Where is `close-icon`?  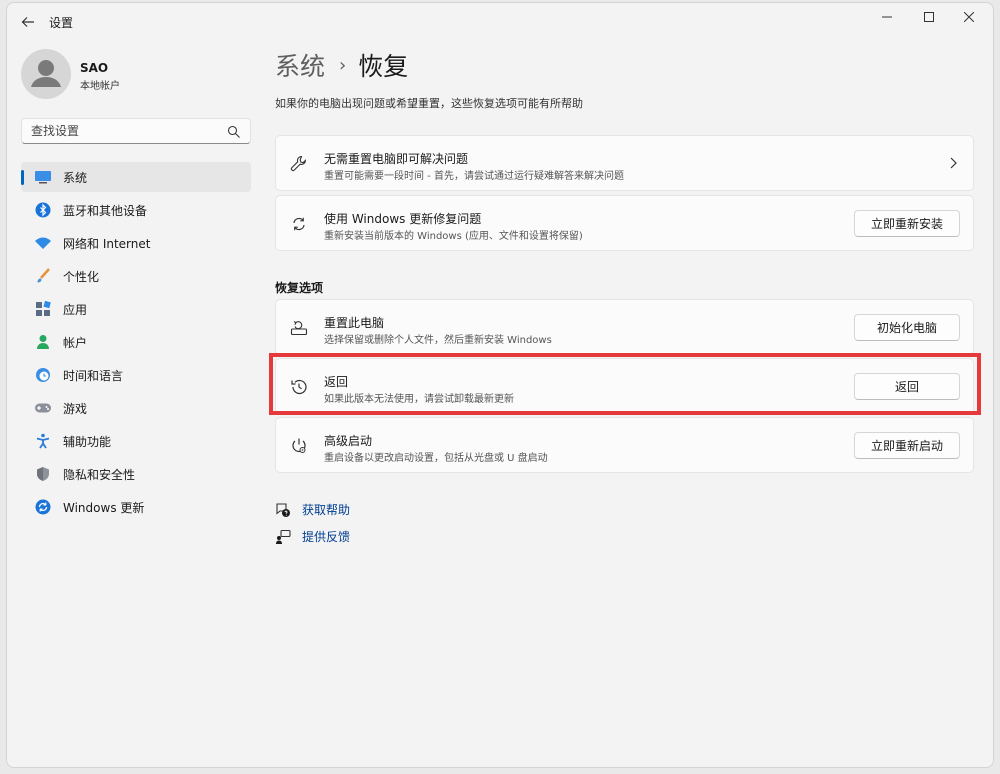 close-icon is located at coordinates (969, 17).